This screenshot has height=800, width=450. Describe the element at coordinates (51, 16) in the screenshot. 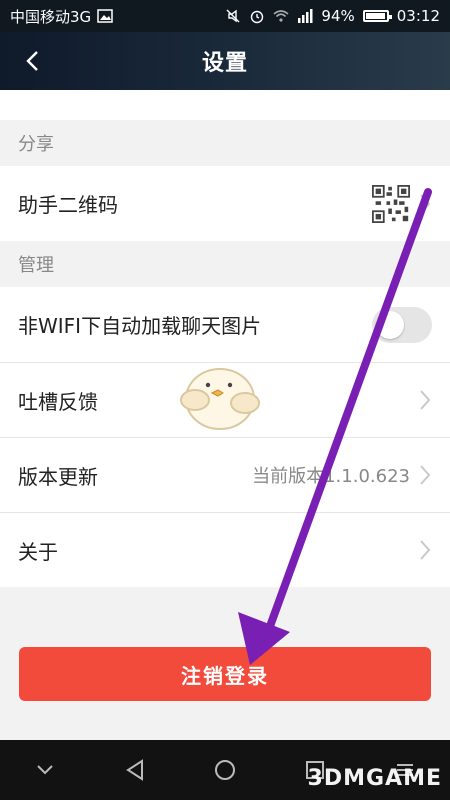

I see `carrier-label: 中国移动3G` at that location.